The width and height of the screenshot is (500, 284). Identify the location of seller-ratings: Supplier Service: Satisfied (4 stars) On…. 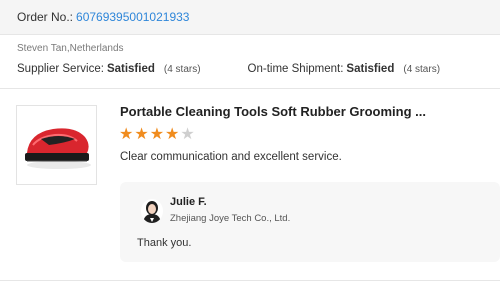
(228, 69).